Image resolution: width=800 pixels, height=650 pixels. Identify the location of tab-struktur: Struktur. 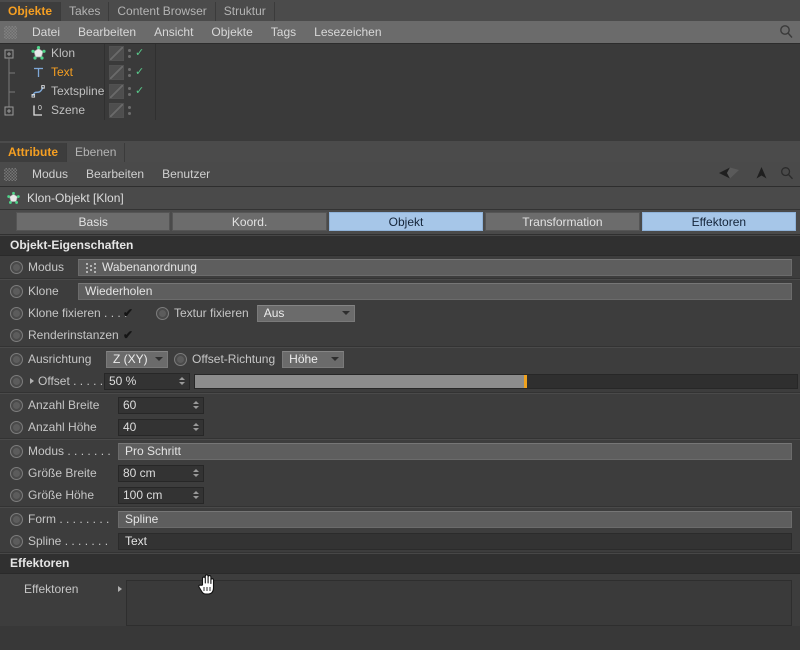
(245, 11).